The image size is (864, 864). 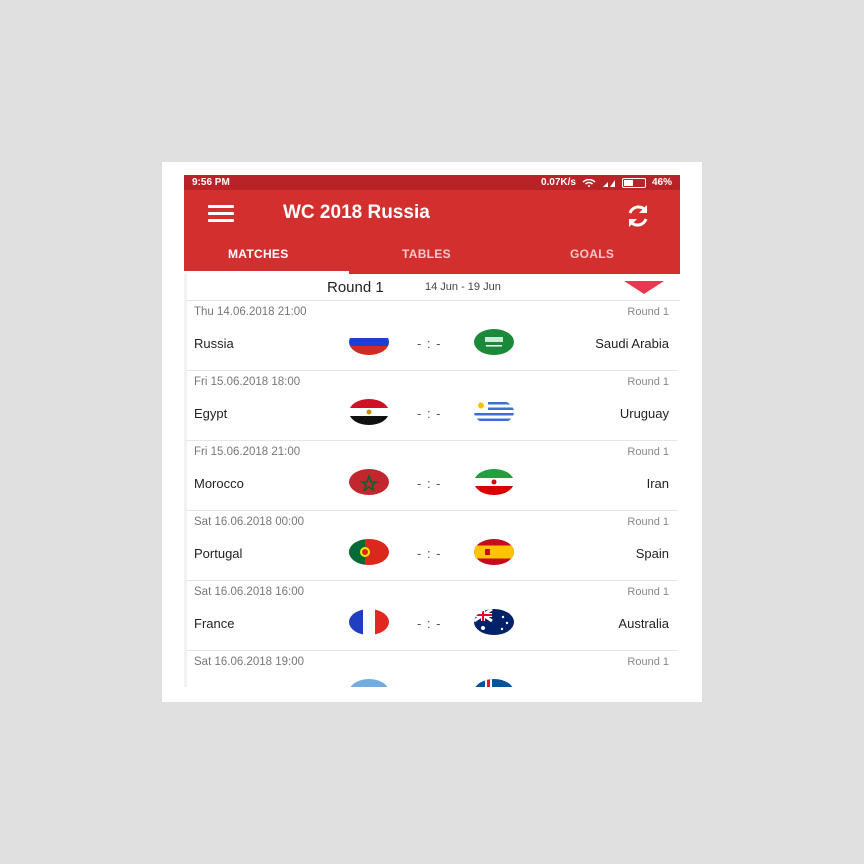 I want to click on battery-level: 46%, so click(x=661, y=182).